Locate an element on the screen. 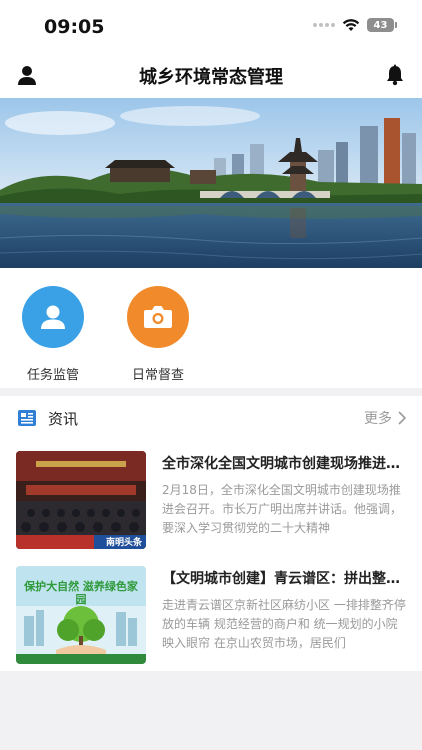 The height and width of the screenshot is (750, 422). article-title: 【文明城市创建】青云谱区：拼出整洁新面貌 is located at coordinates (284, 579).